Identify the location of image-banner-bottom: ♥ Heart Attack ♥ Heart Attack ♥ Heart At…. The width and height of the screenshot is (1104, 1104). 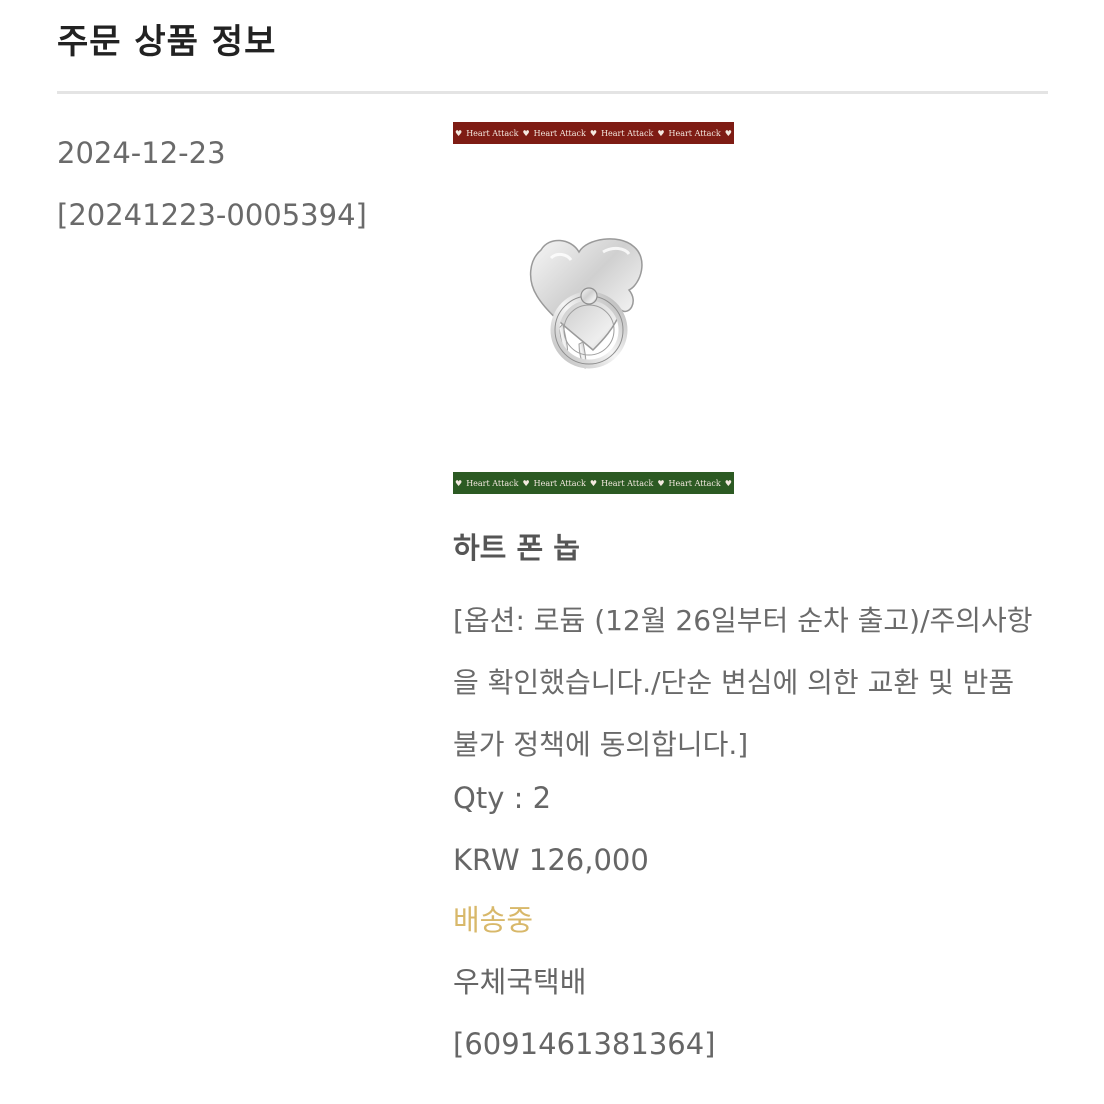
(593, 483).